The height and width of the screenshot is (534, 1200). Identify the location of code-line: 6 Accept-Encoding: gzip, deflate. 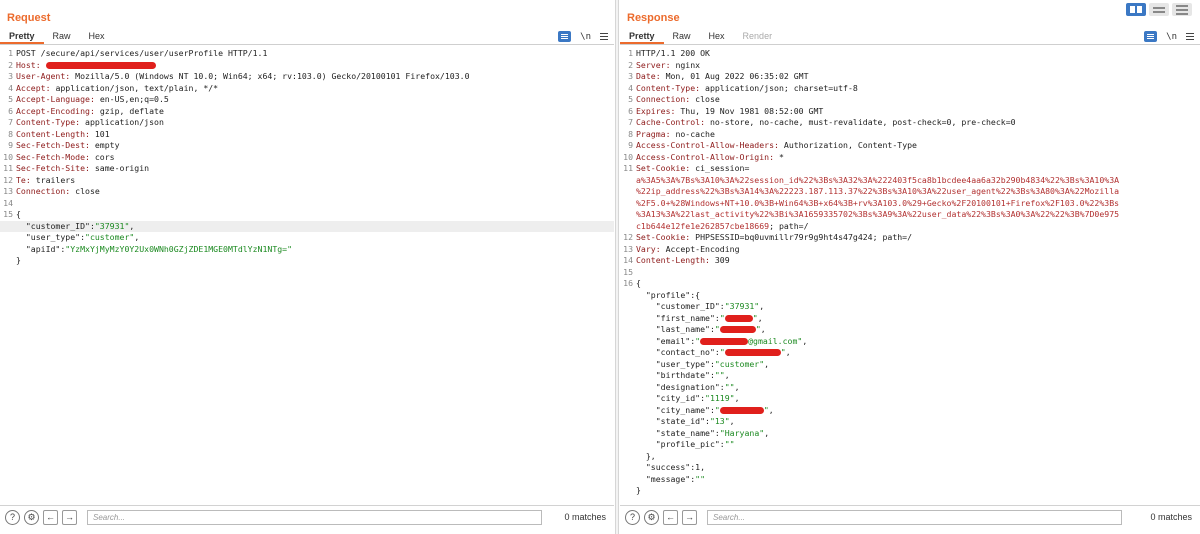
(307, 112).